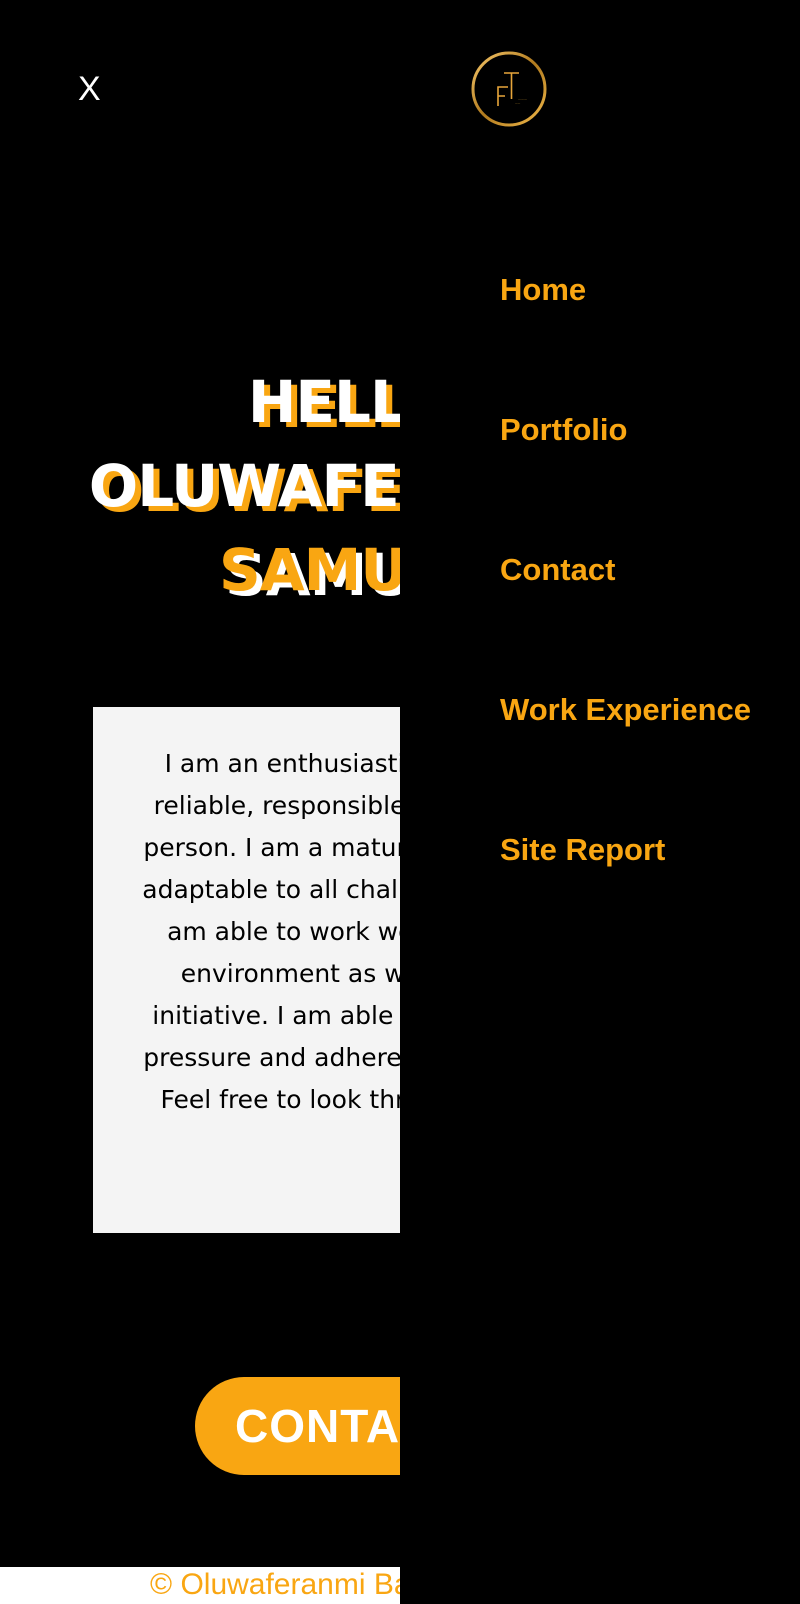 This screenshot has height=1604, width=800. Describe the element at coordinates (563, 430) in the screenshot. I see `nav-item-portfolio: Portfolio` at that location.